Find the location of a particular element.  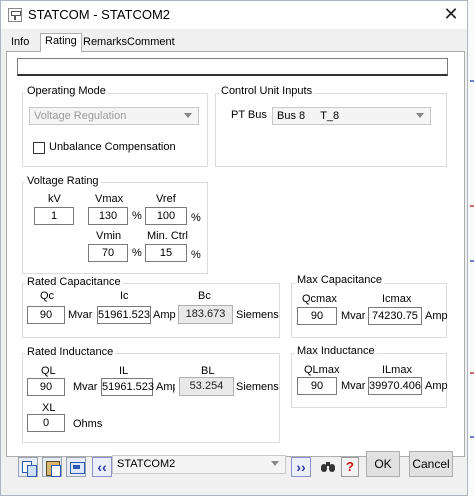

tab-comment: Comment is located at coordinates (151, 43).